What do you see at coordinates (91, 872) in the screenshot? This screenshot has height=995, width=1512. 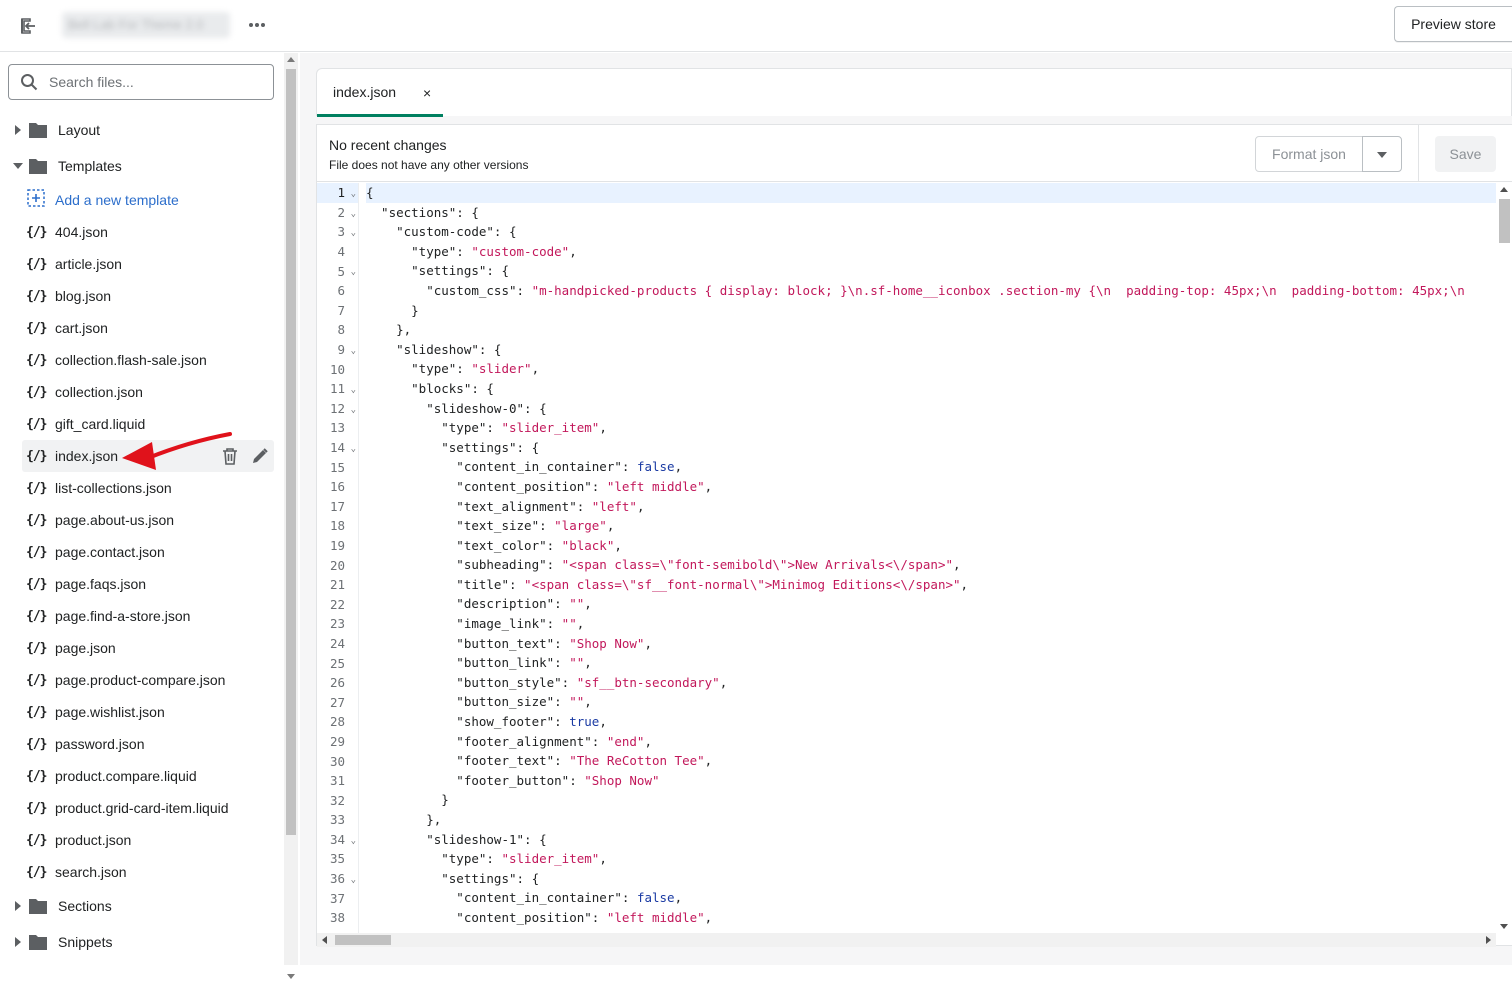 I see `file-name: search.json` at bounding box center [91, 872].